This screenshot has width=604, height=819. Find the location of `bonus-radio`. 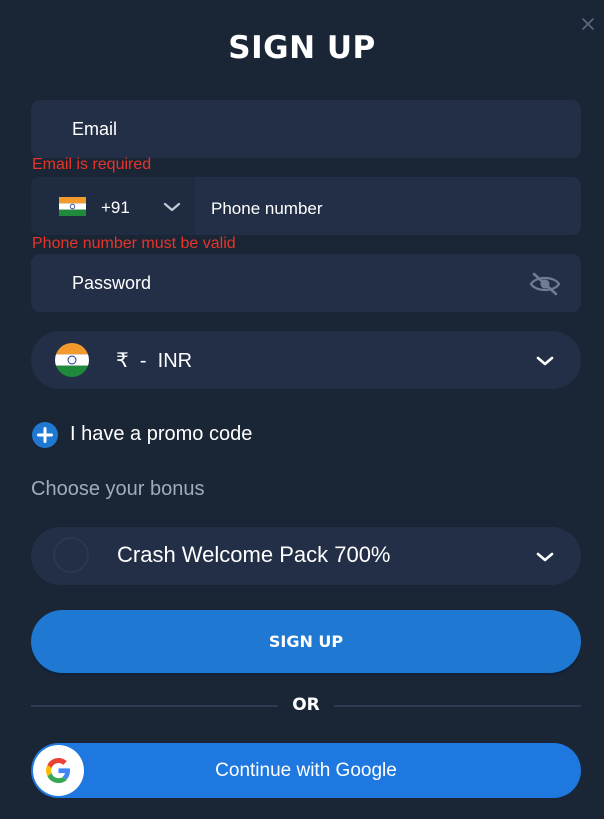

bonus-radio is located at coordinates (71, 555).